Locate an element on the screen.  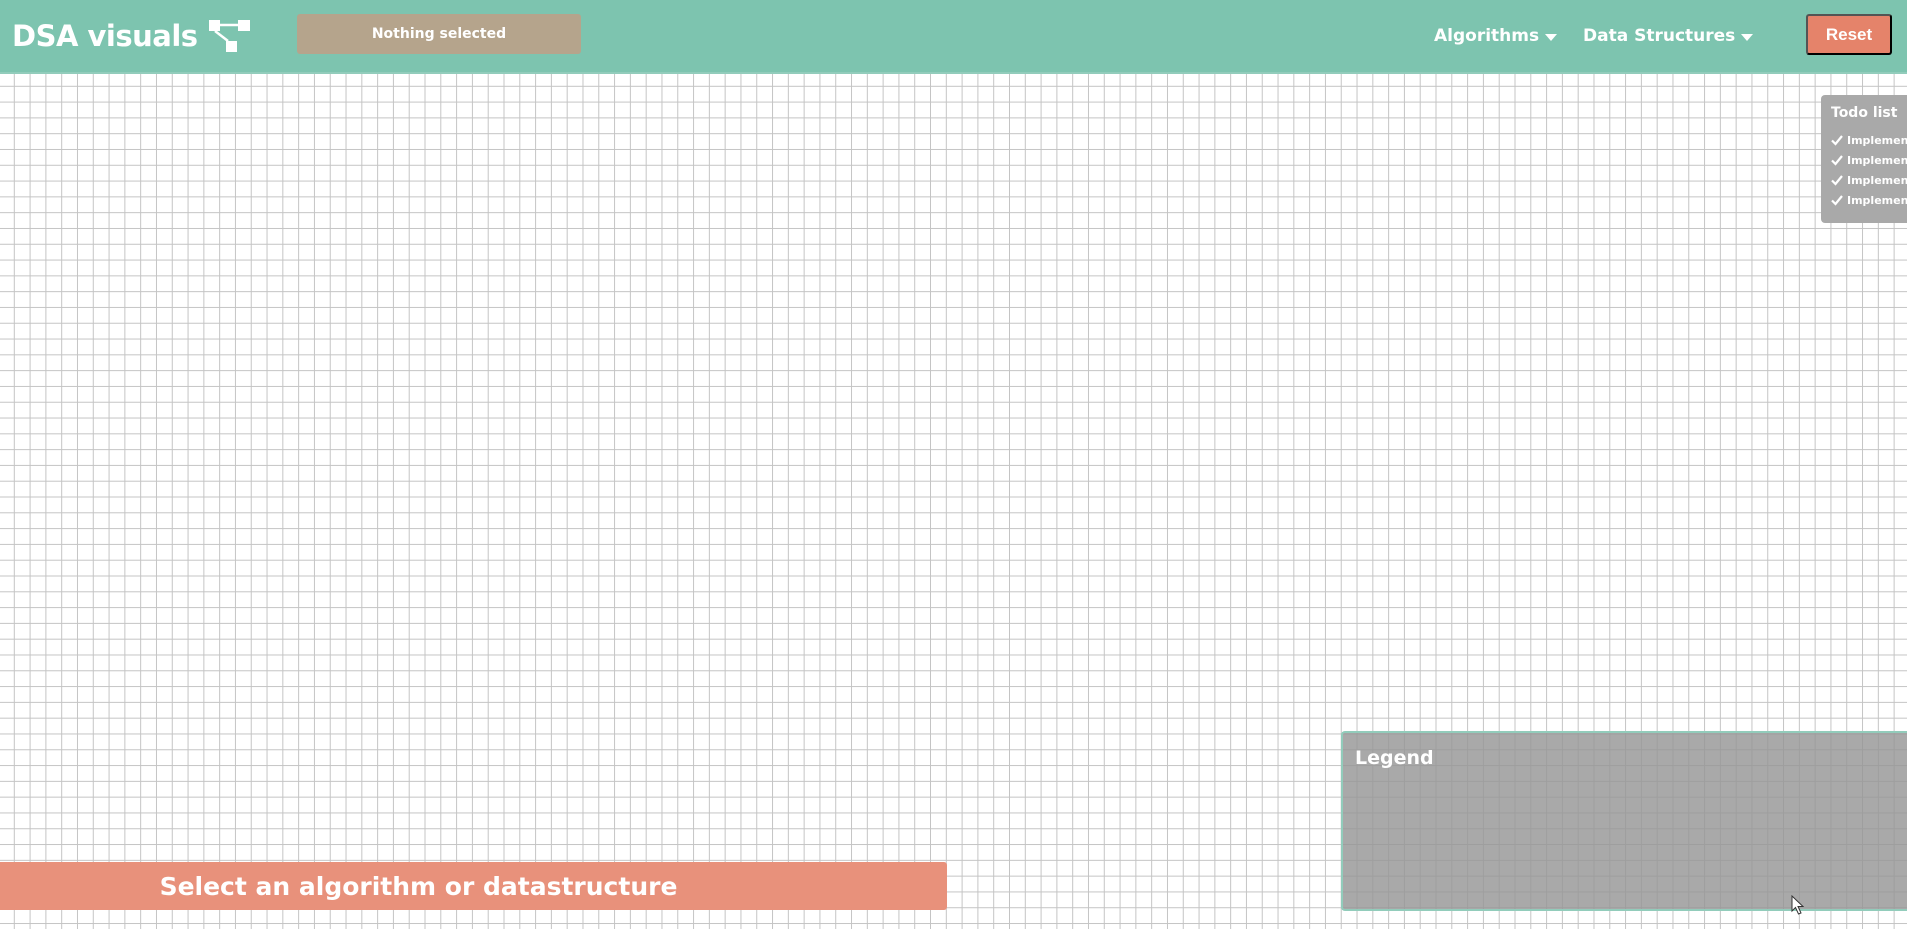
mouse-cursor-icon is located at coordinates (1798, 905).